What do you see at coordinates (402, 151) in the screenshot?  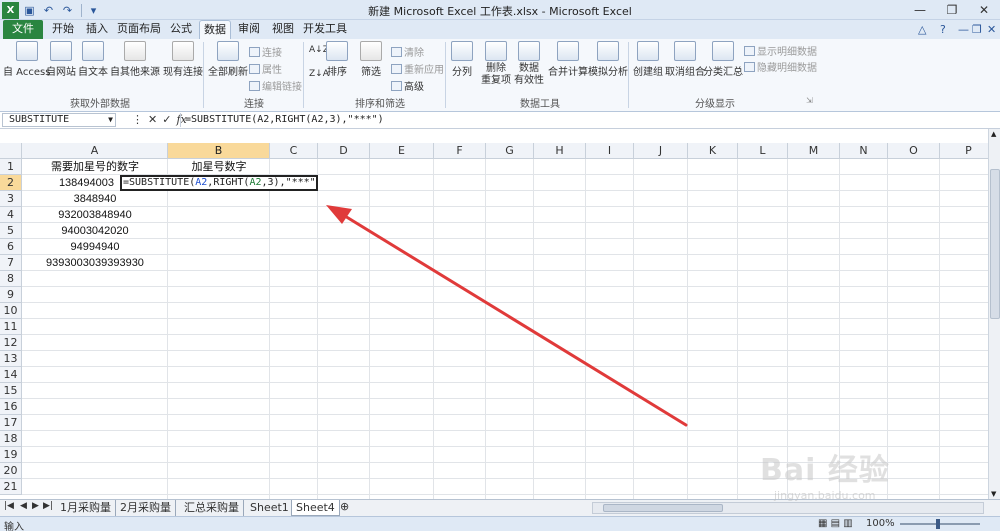 I see `column-header-E: E` at bounding box center [402, 151].